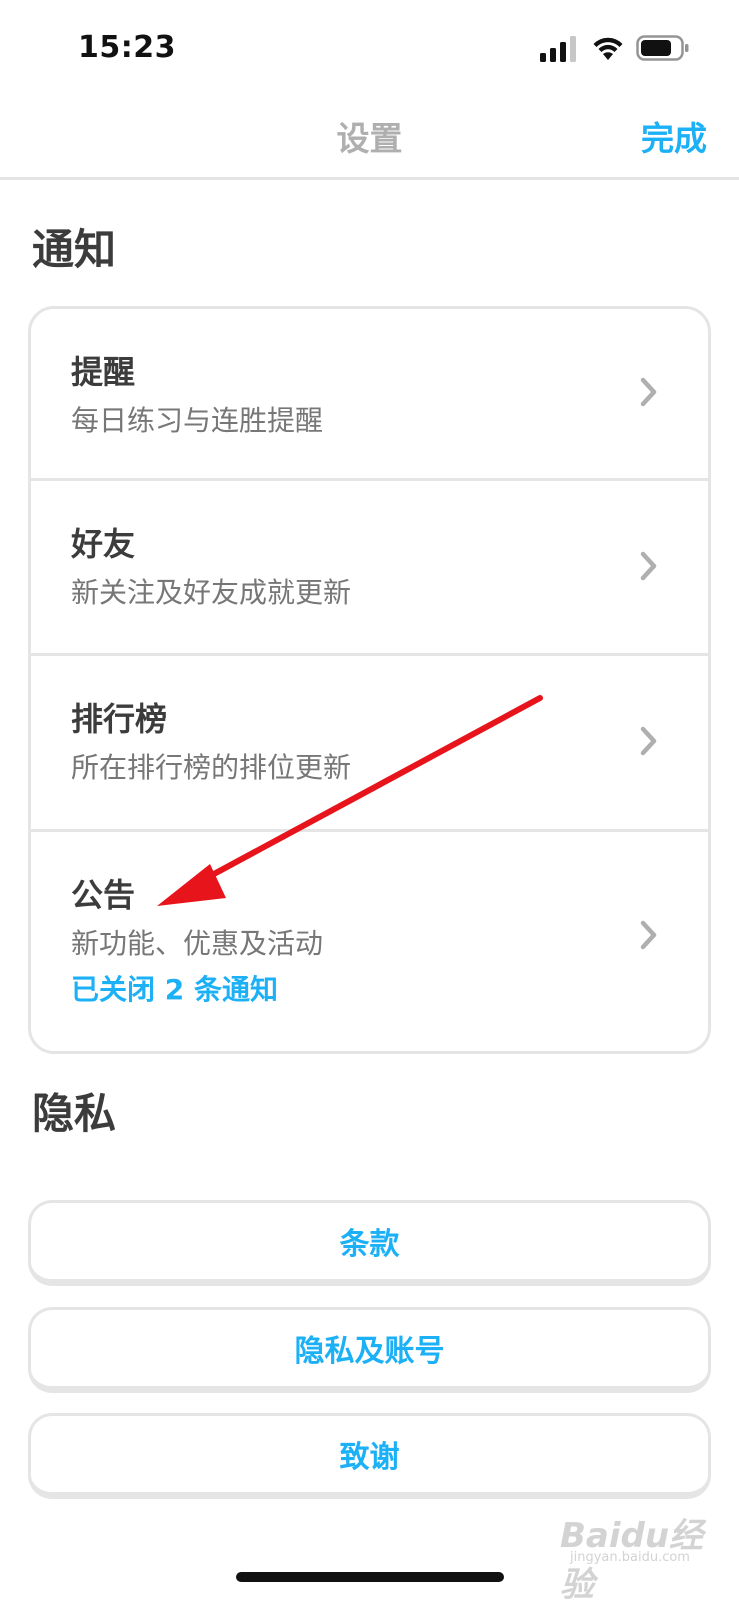  What do you see at coordinates (174, 989) in the screenshot?
I see `notifications-off-status: 已关闭 2 条通知` at bounding box center [174, 989].